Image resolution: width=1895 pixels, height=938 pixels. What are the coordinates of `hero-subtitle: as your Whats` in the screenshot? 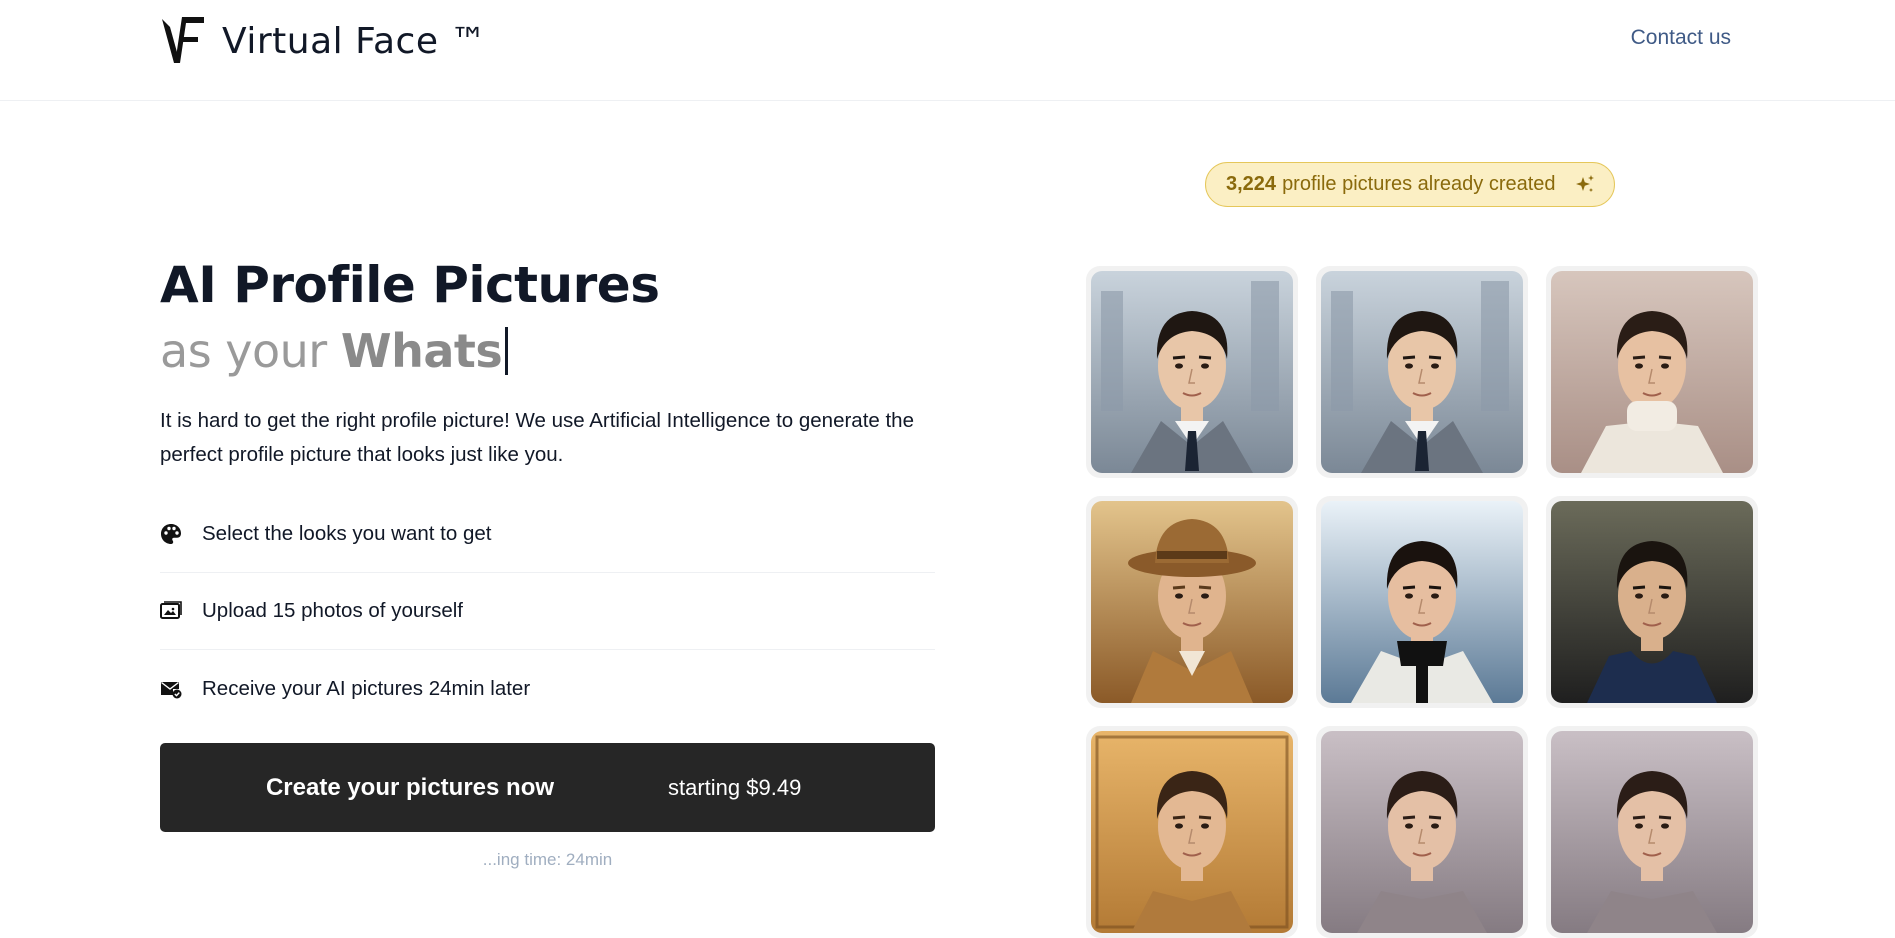 It's located at (547, 351).